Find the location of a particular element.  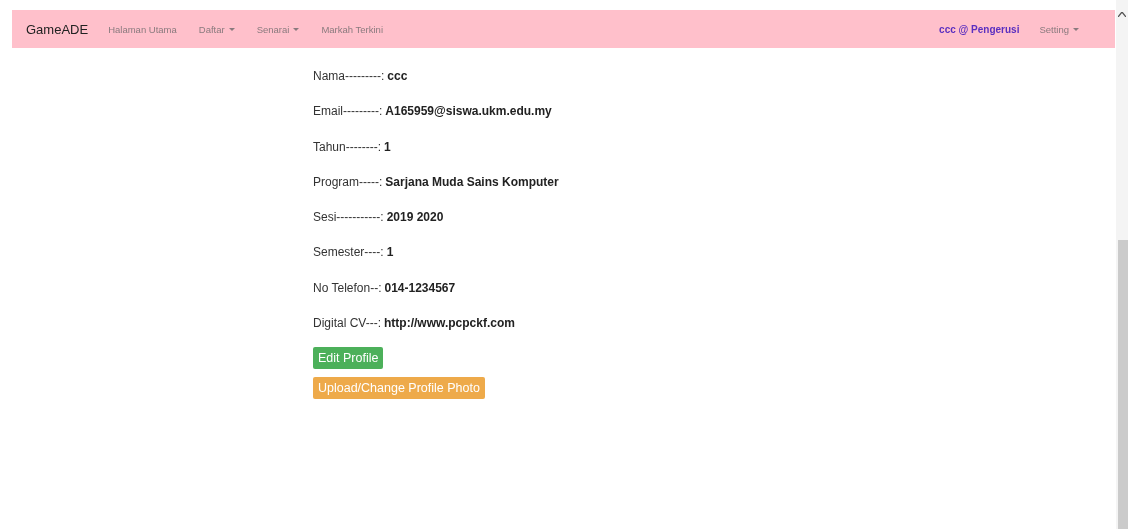

field-label: Program-----: is located at coordinates (348, 181).